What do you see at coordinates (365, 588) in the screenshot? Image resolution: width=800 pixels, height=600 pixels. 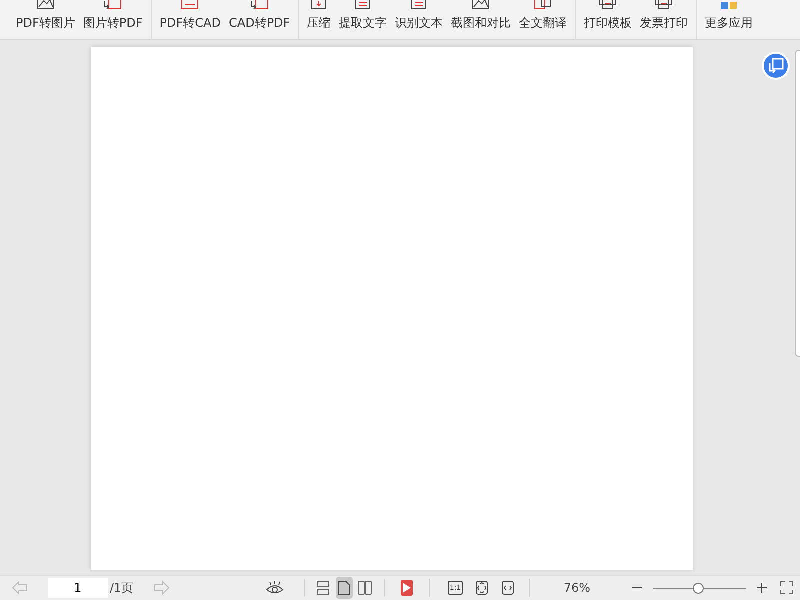 I see `two-pages-icon` at bounding box center [365, 588].